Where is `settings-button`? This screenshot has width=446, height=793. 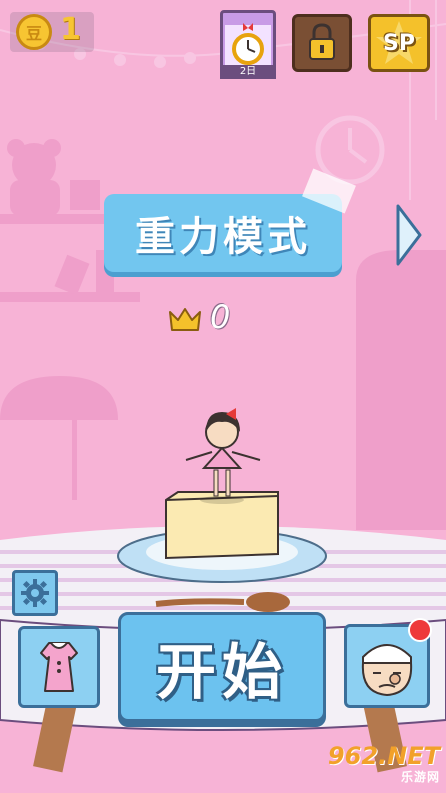
settings-button is located at coordinates (35, 593).